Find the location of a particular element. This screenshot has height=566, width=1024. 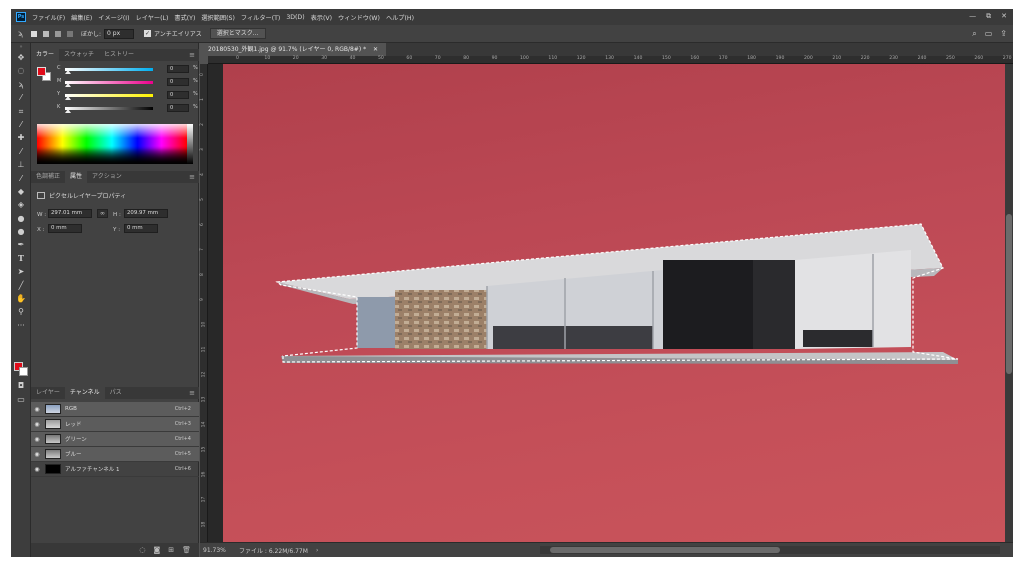

tab-color: カラー is located at coordinates (45, 55).